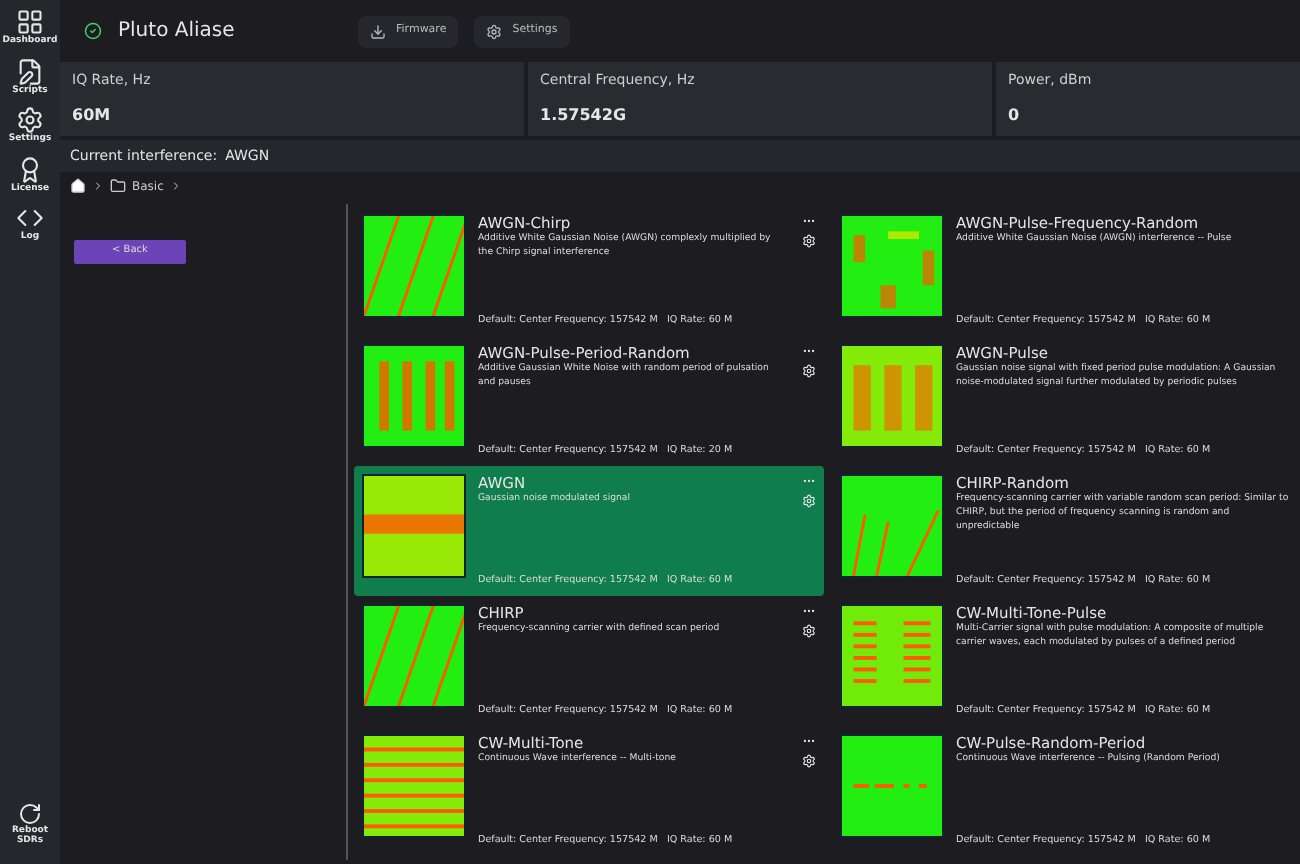 The width and height of the screenshot is (1300, 864). I want to click on download-icon, so click(378, 31).